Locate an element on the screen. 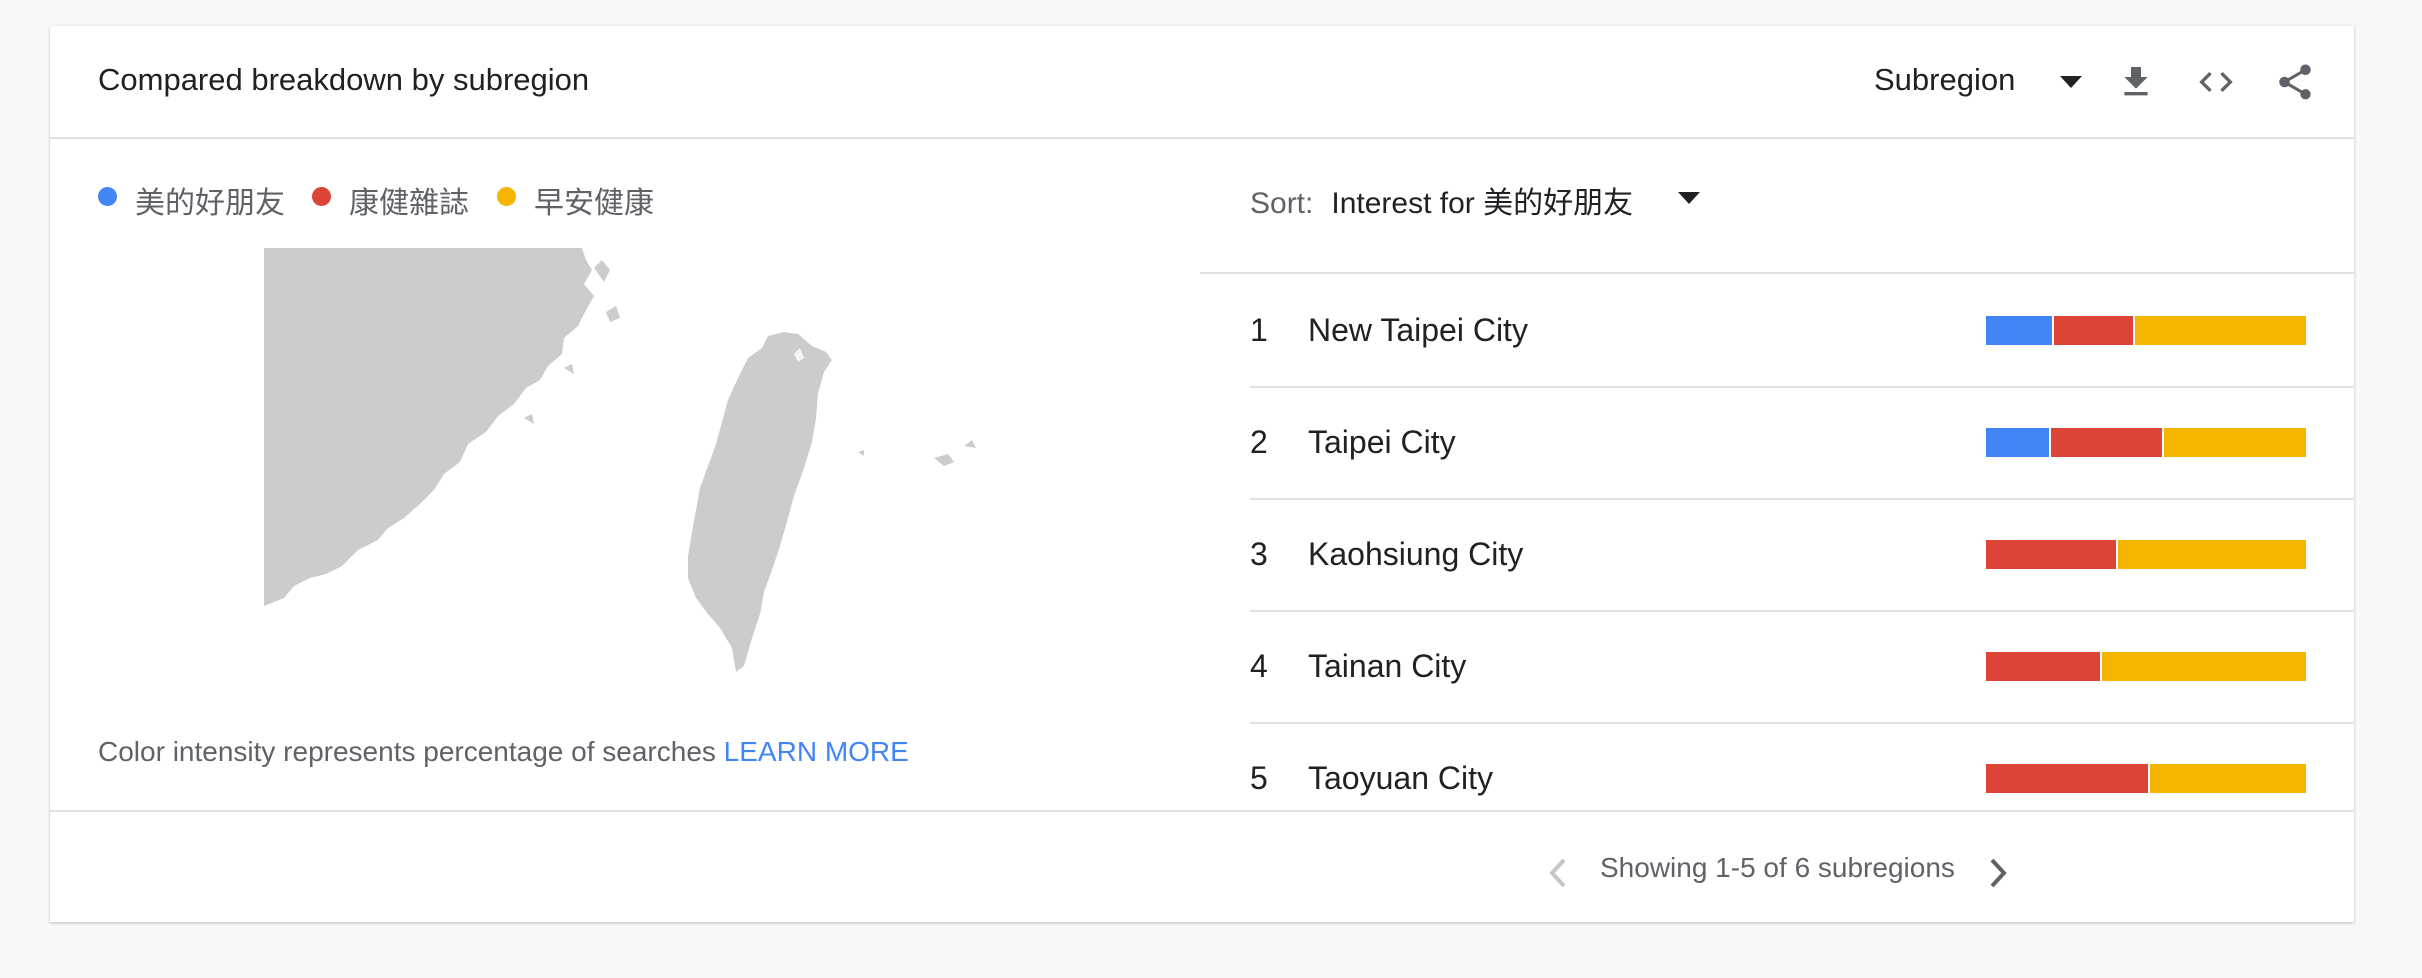 The image size is (2422, 978). taiwan-region-map is located at coordinates (654, 468).